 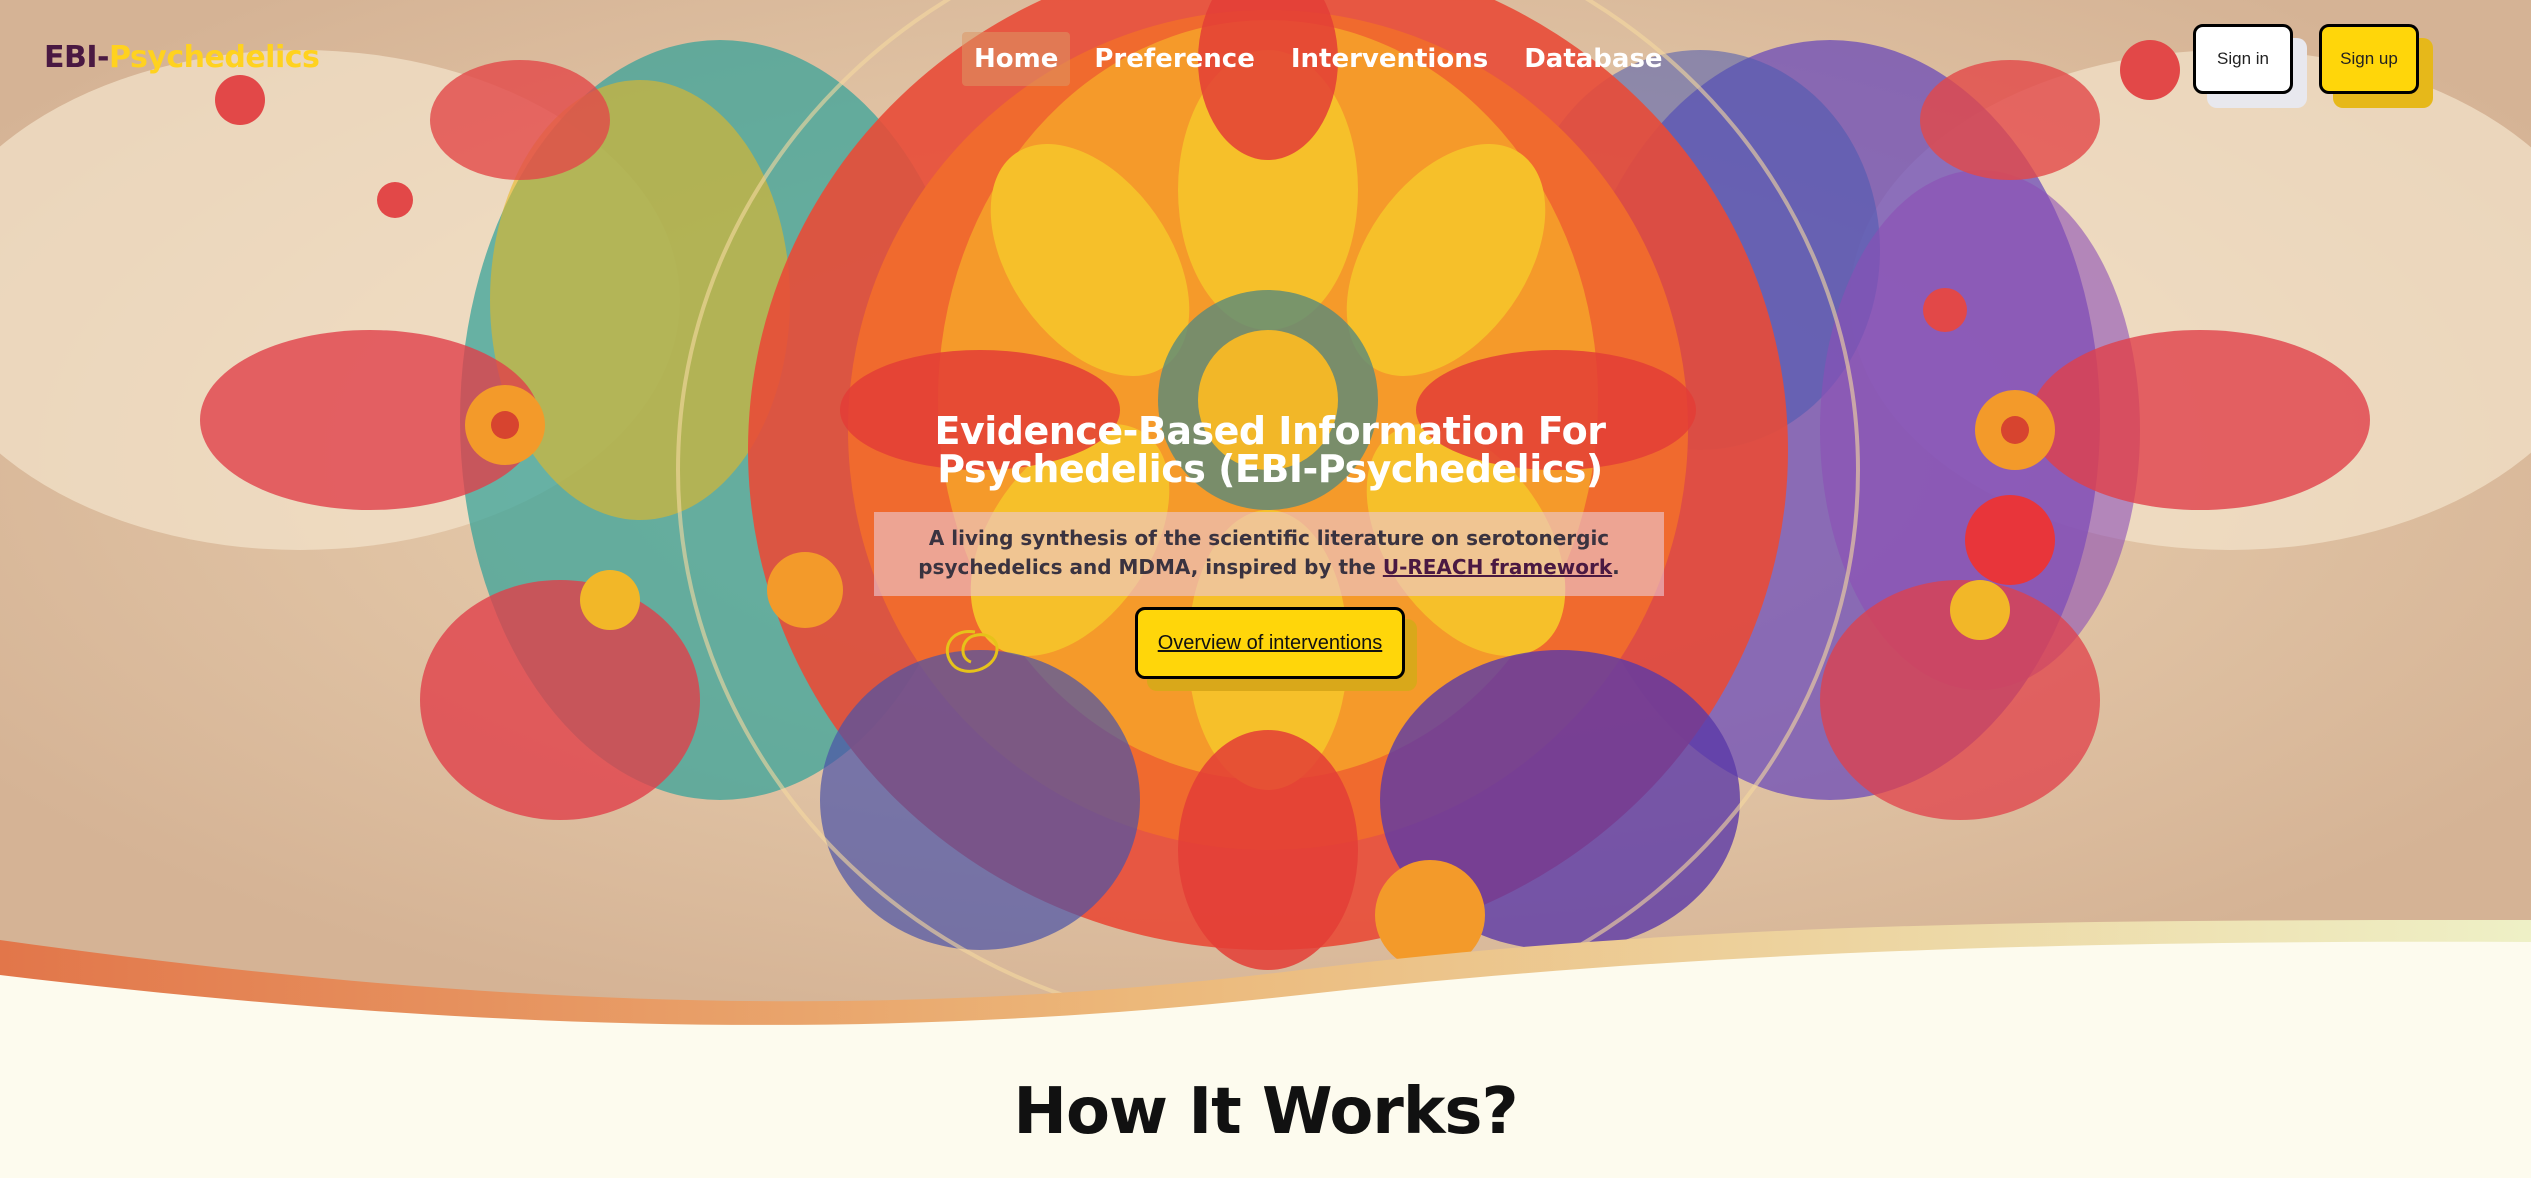 I want to click on overview-button-wrap: Overview of interventions, so click(x=1276, y=649).